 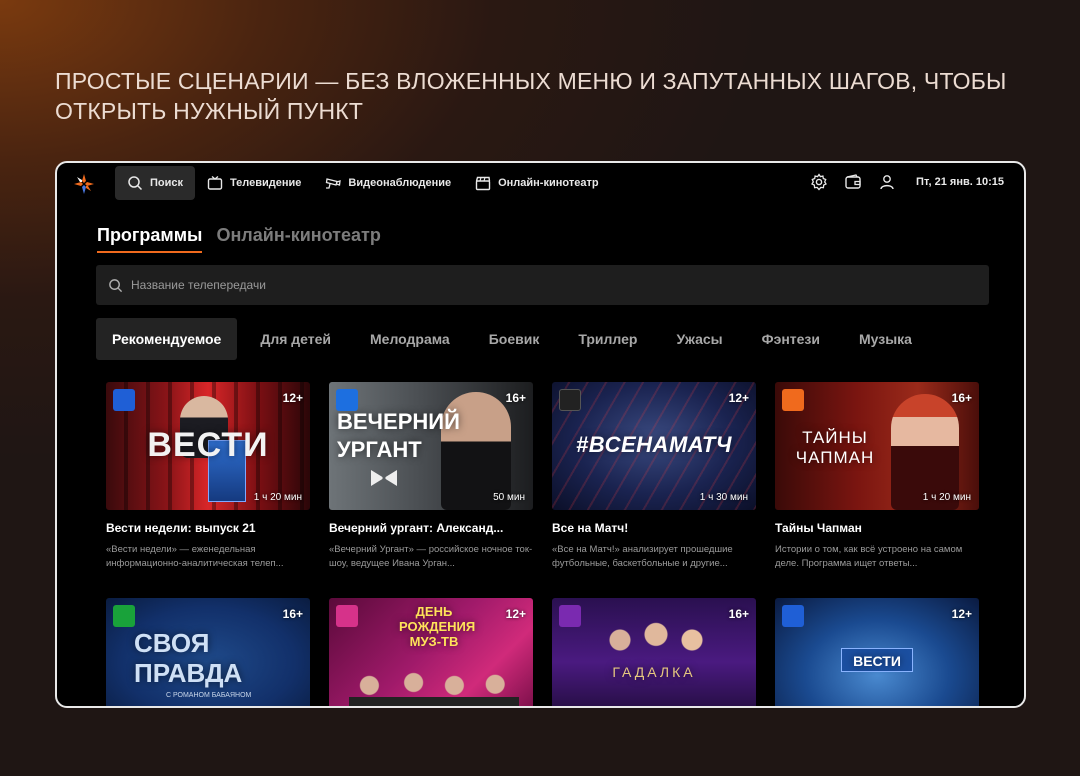 What do you see at coordinates (960, 182) in the screenshot?
I see `datetime: Пт, 21 янв. 10:15` at bounding box center [960, 182].